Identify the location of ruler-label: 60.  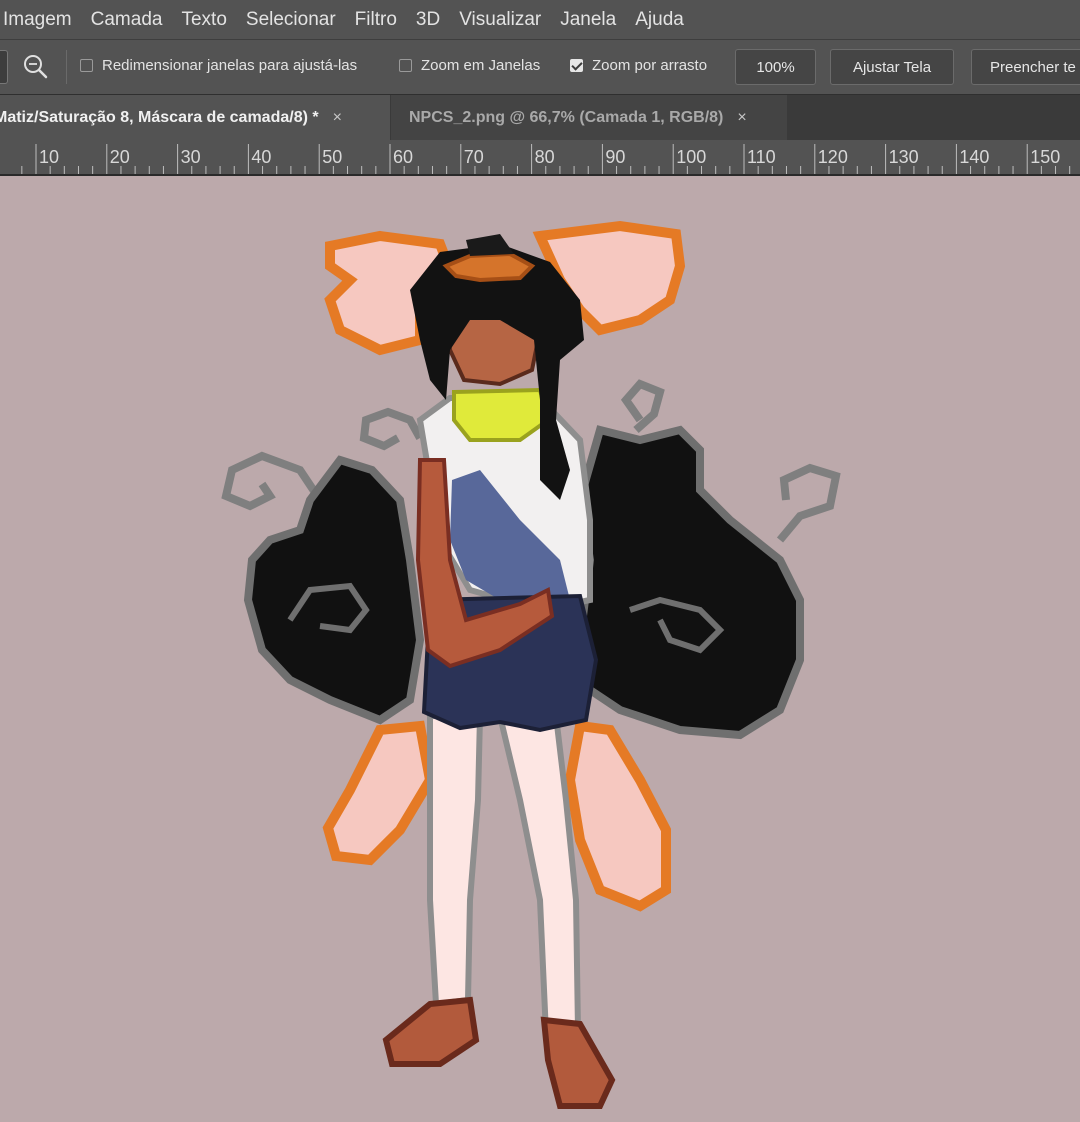
(403, 157).